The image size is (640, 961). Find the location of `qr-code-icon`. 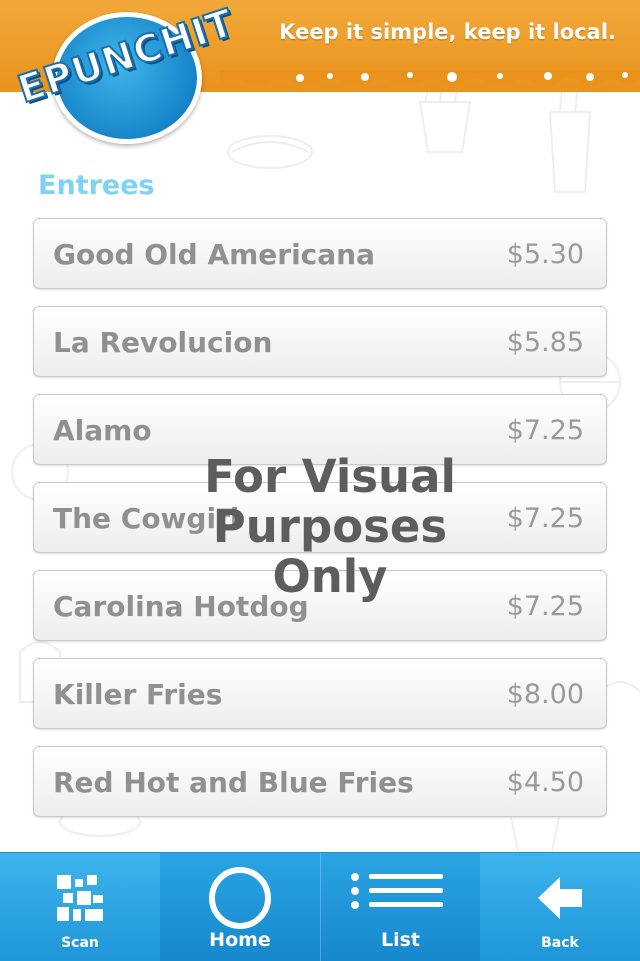

qr-code-icon is located at coordinates (80, 898).